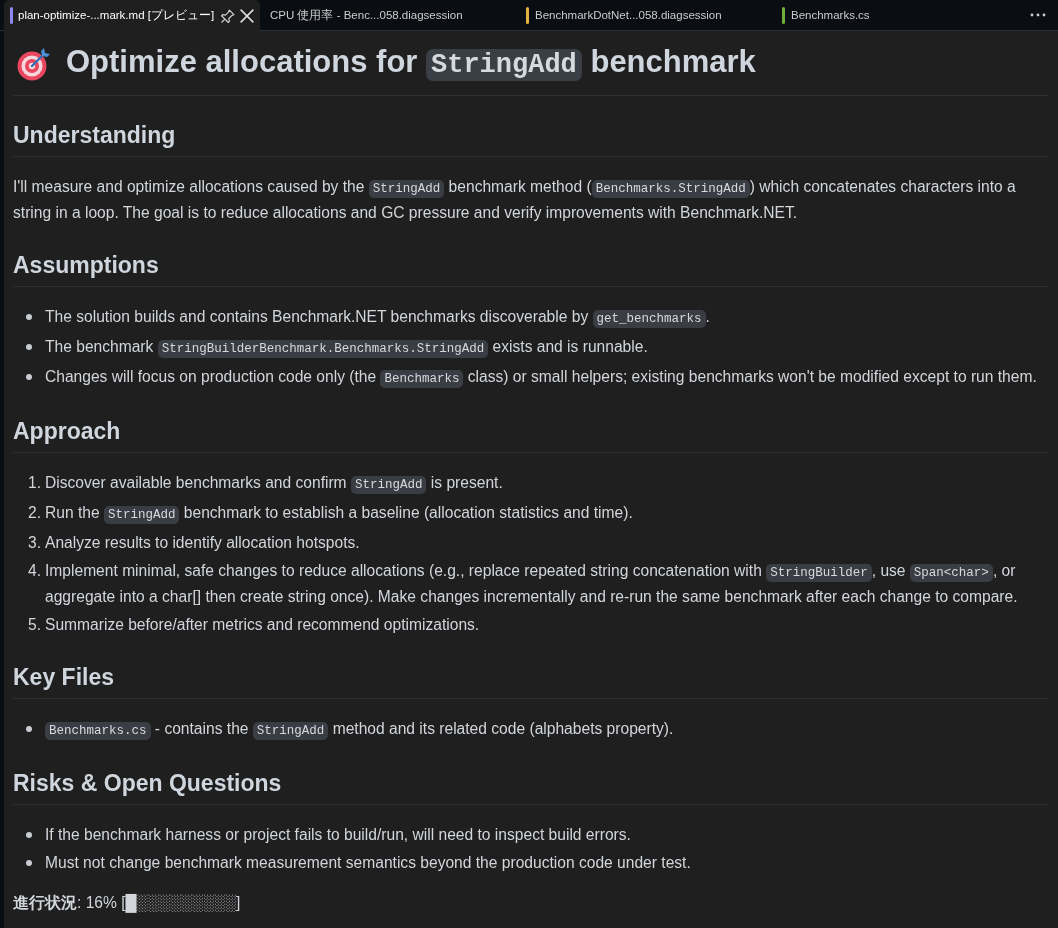 The width and height of the screenshot is (1058, 928). I want to click on section-heading: Assumptions, so click(530, 268).